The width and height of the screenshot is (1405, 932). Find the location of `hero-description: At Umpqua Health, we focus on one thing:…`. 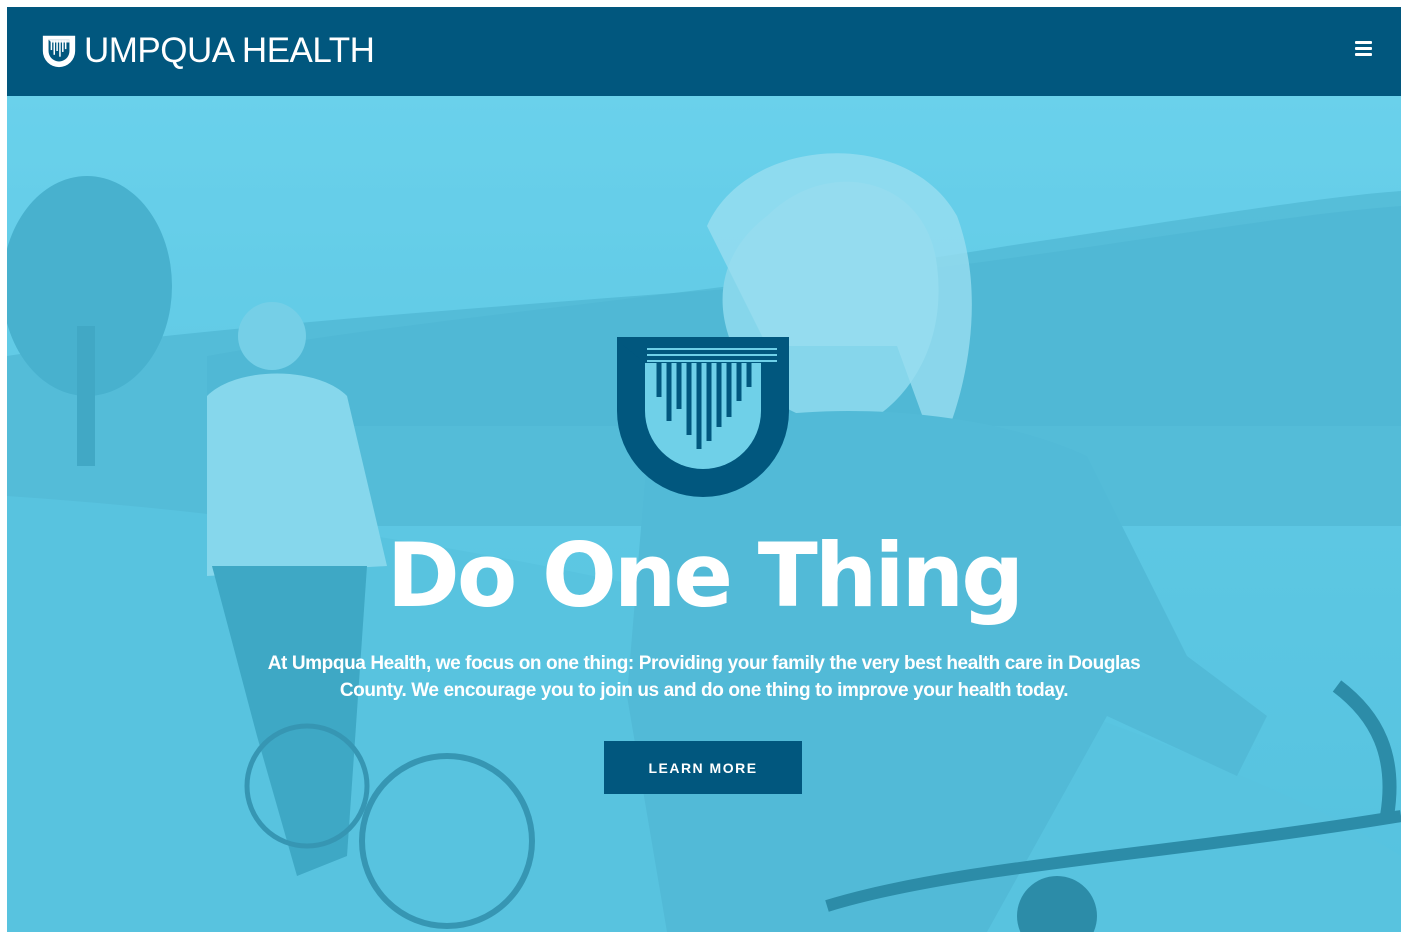

hero-description: At Umpqua Health, we focus on one thing:… is located at coordinates (704, 677).